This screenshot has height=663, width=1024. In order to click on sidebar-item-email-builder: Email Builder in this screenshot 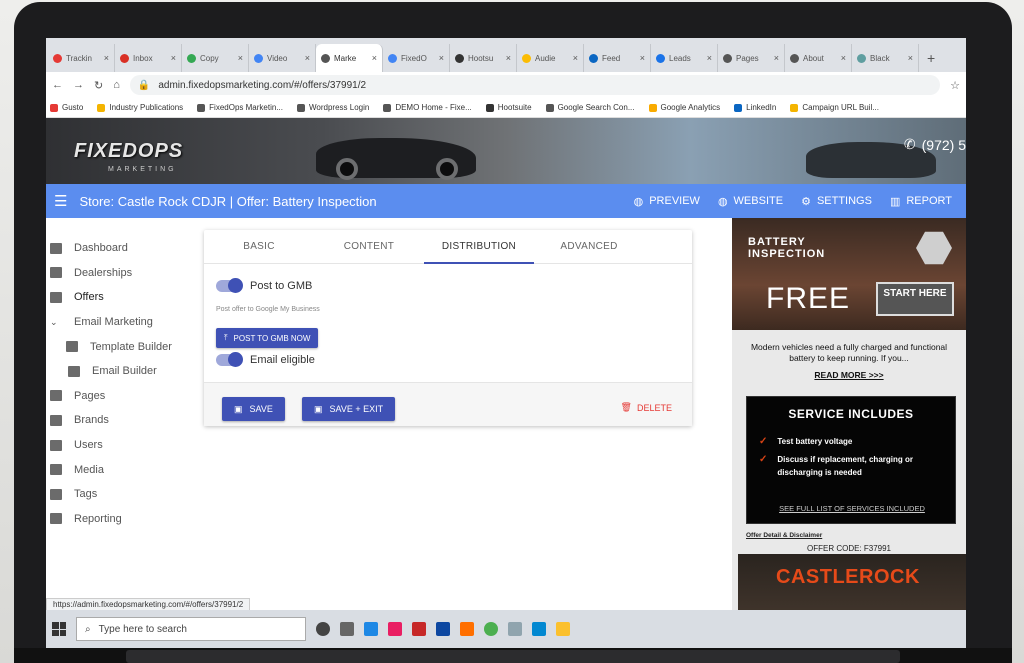, I will do `click(126, 371)`.